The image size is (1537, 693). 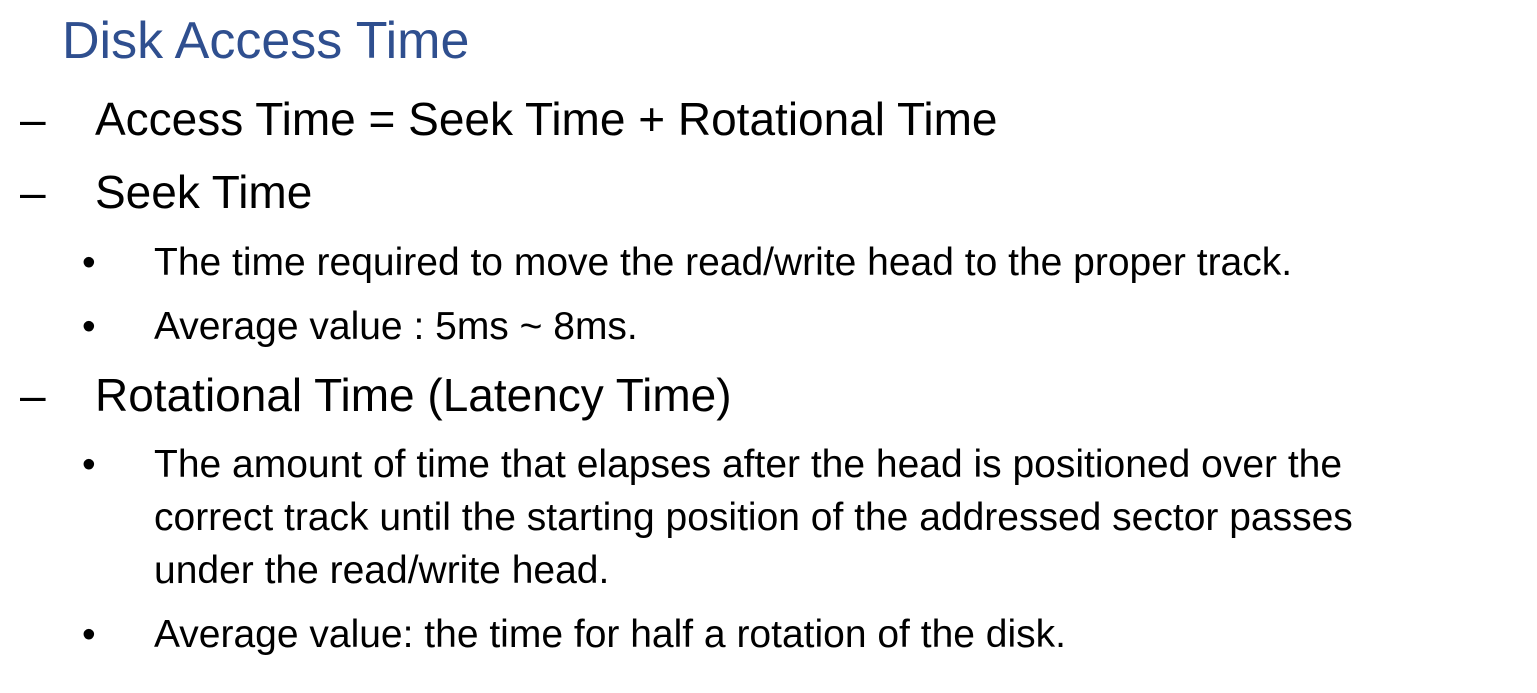 I want to click on slide-title: Disk Access Time, so click(x=266, y=41).